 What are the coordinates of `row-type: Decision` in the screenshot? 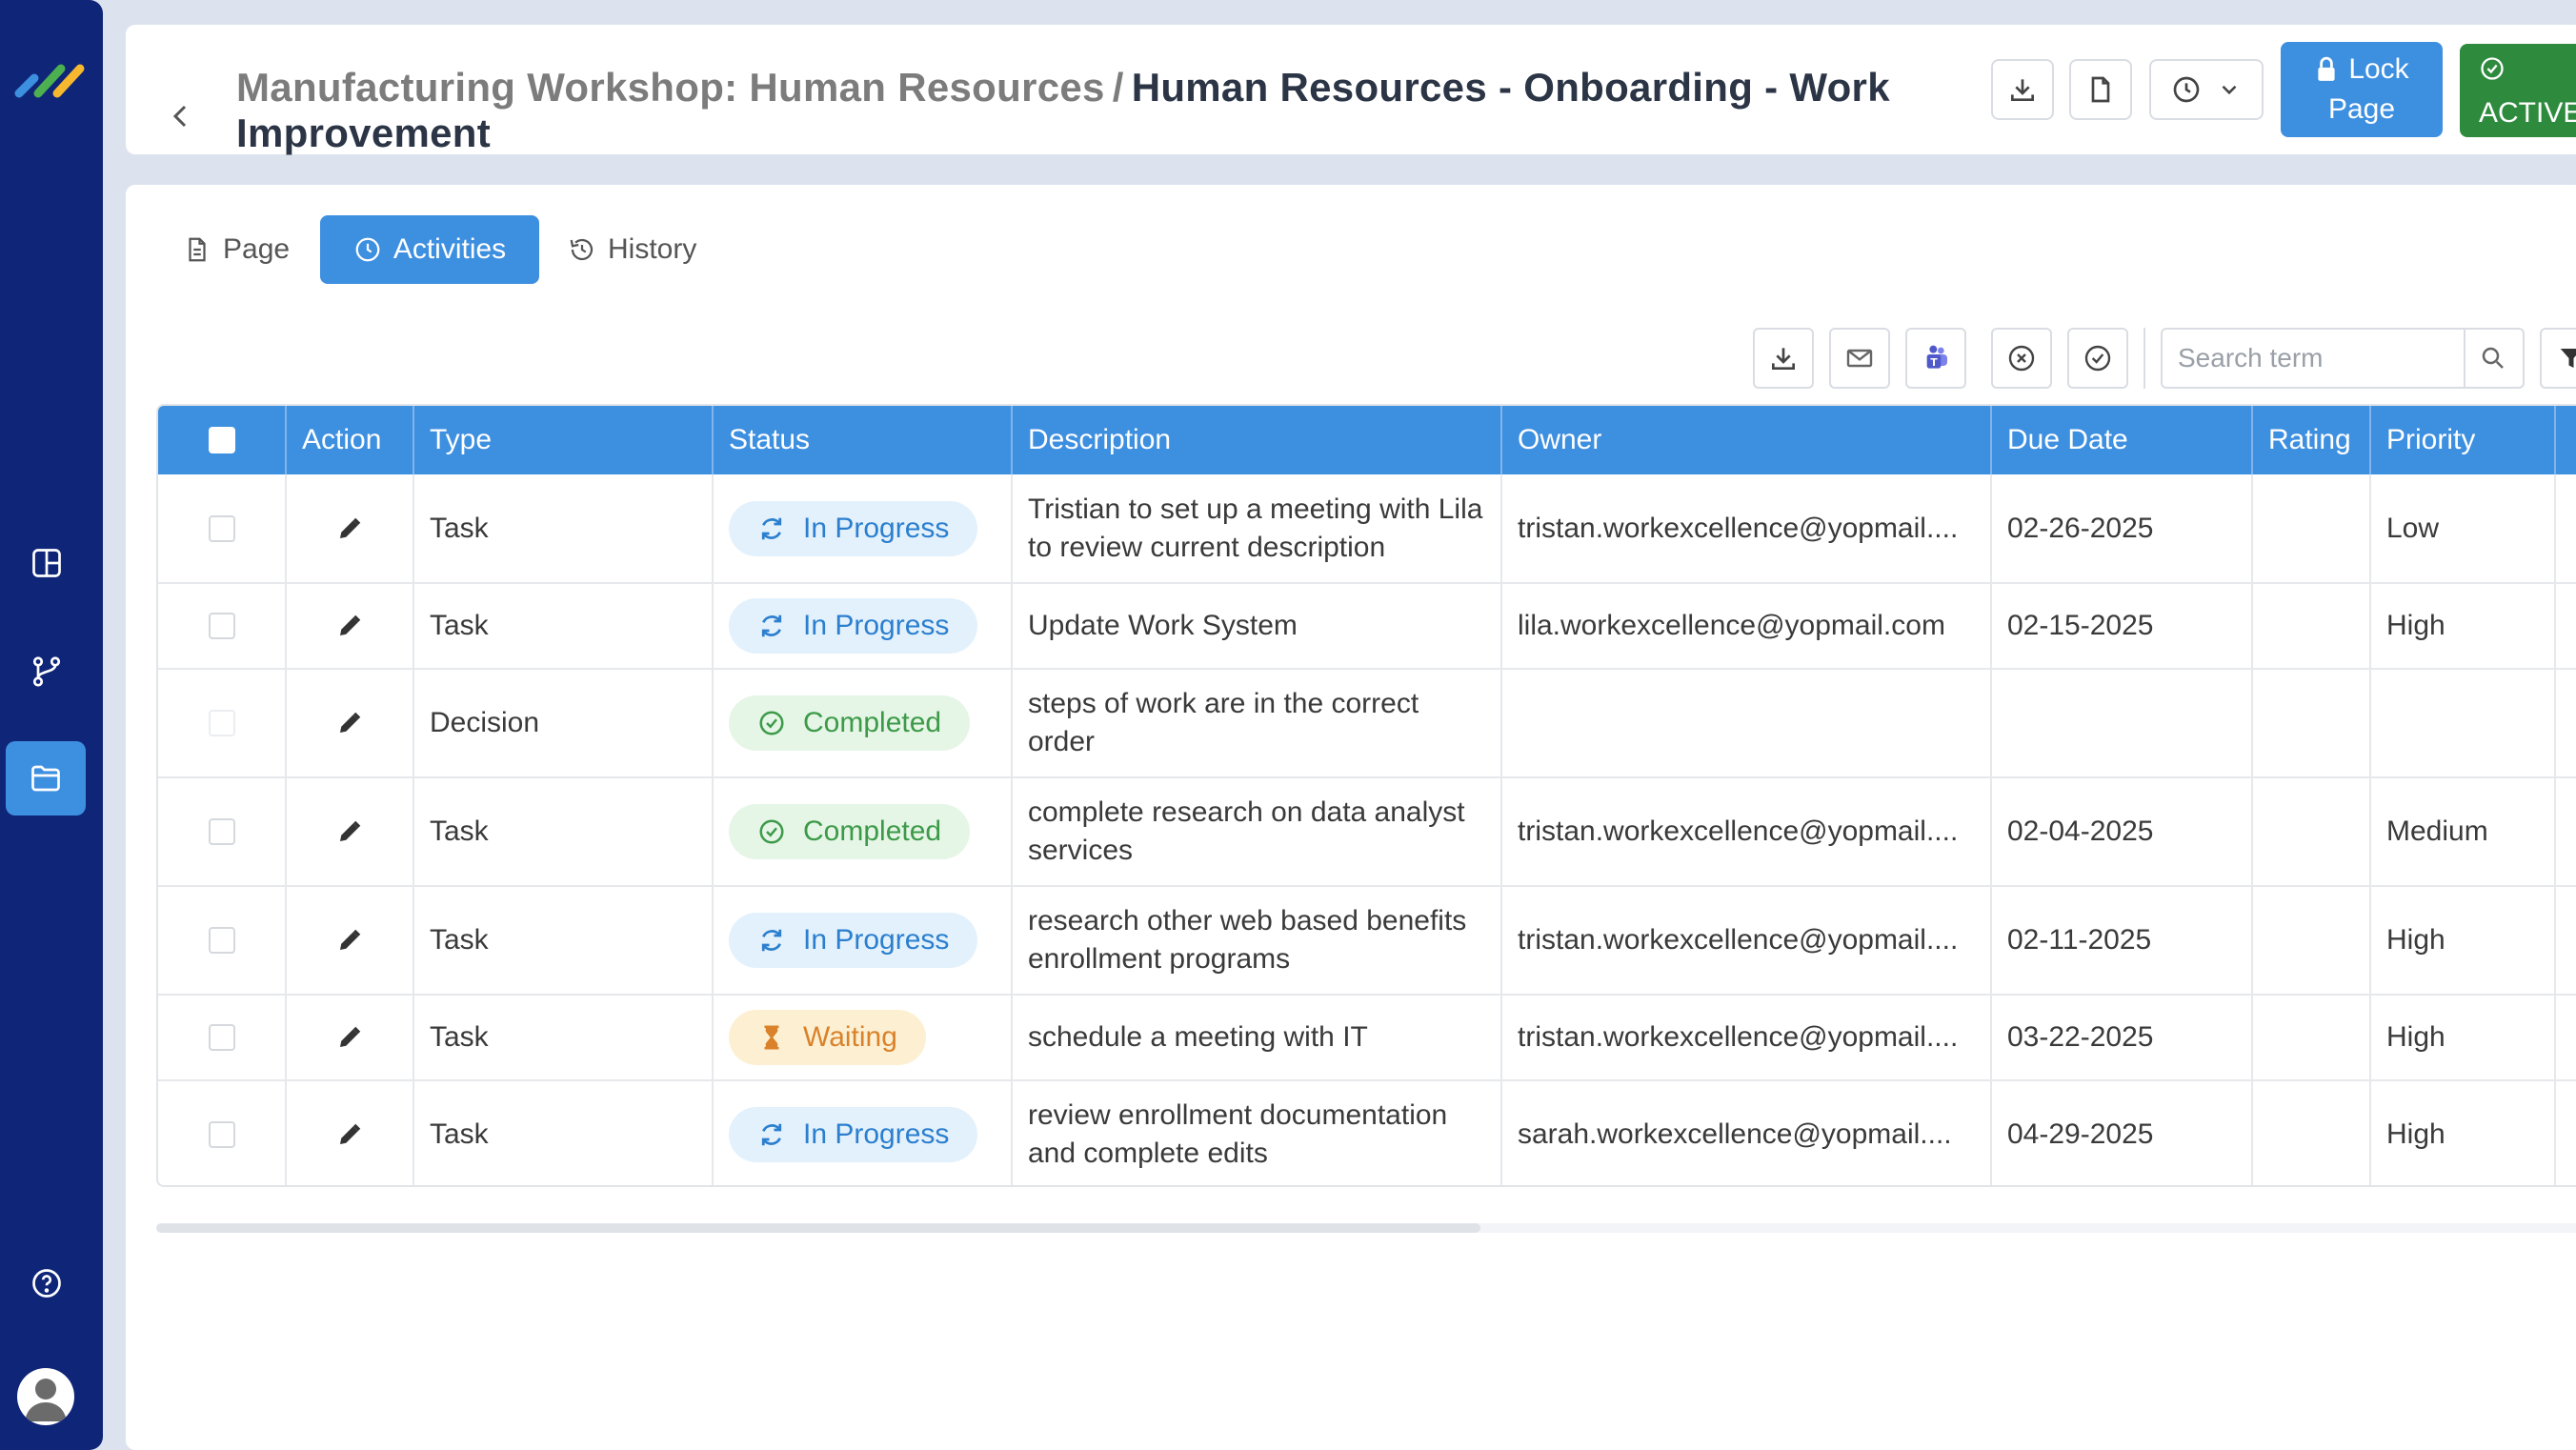 It's located at (563, 723).